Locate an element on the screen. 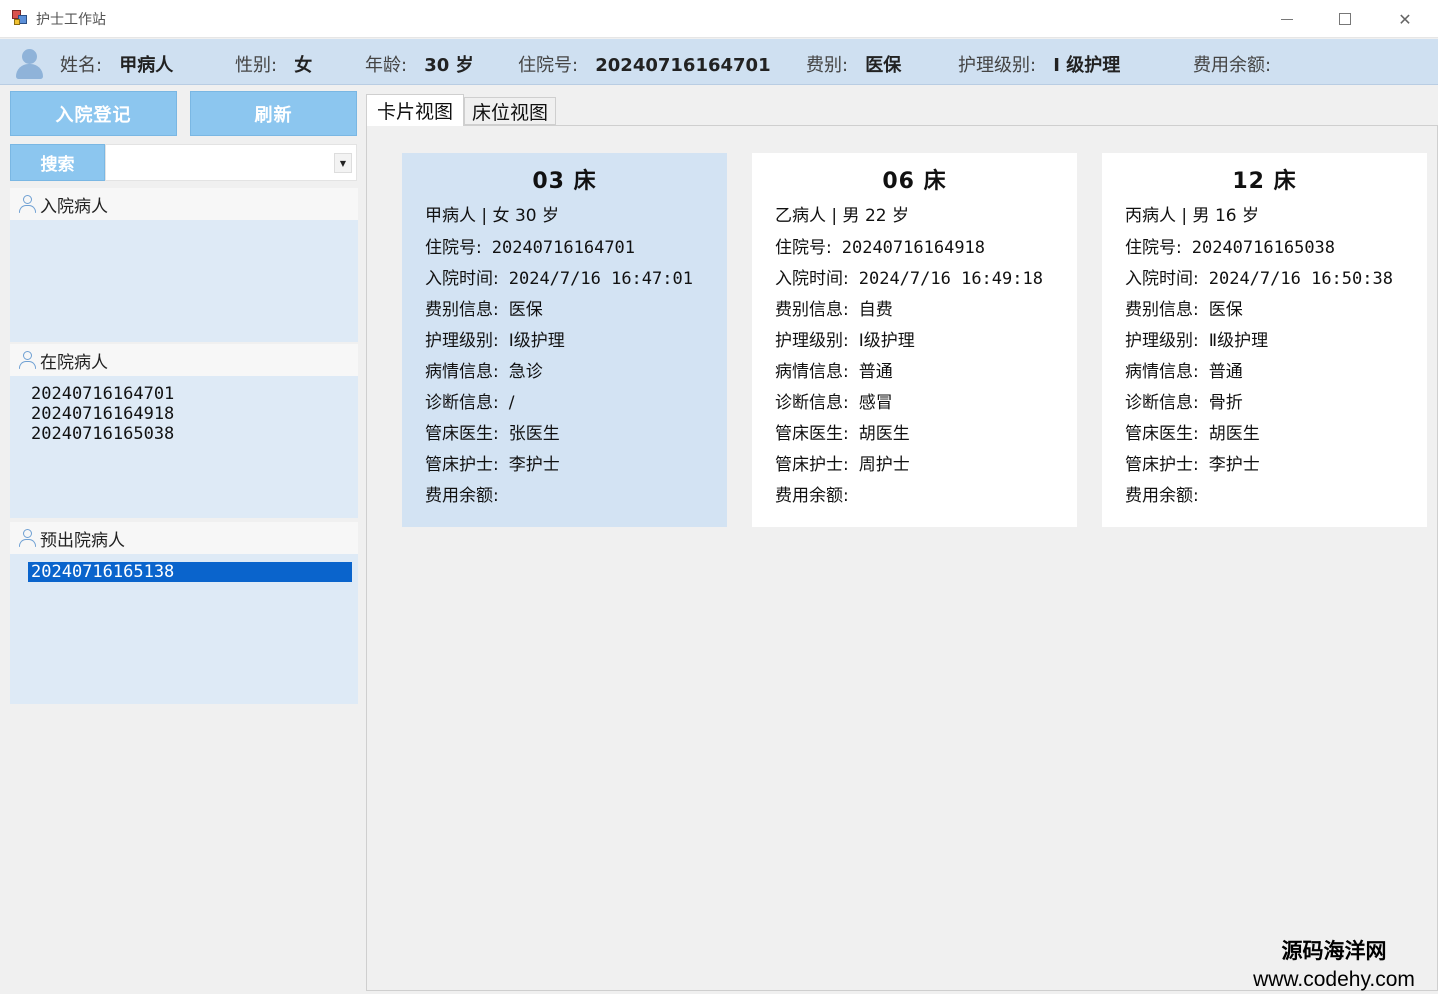  patient-admission-field: 住院号: 20240716164701 is located at coordinates (644, 64).